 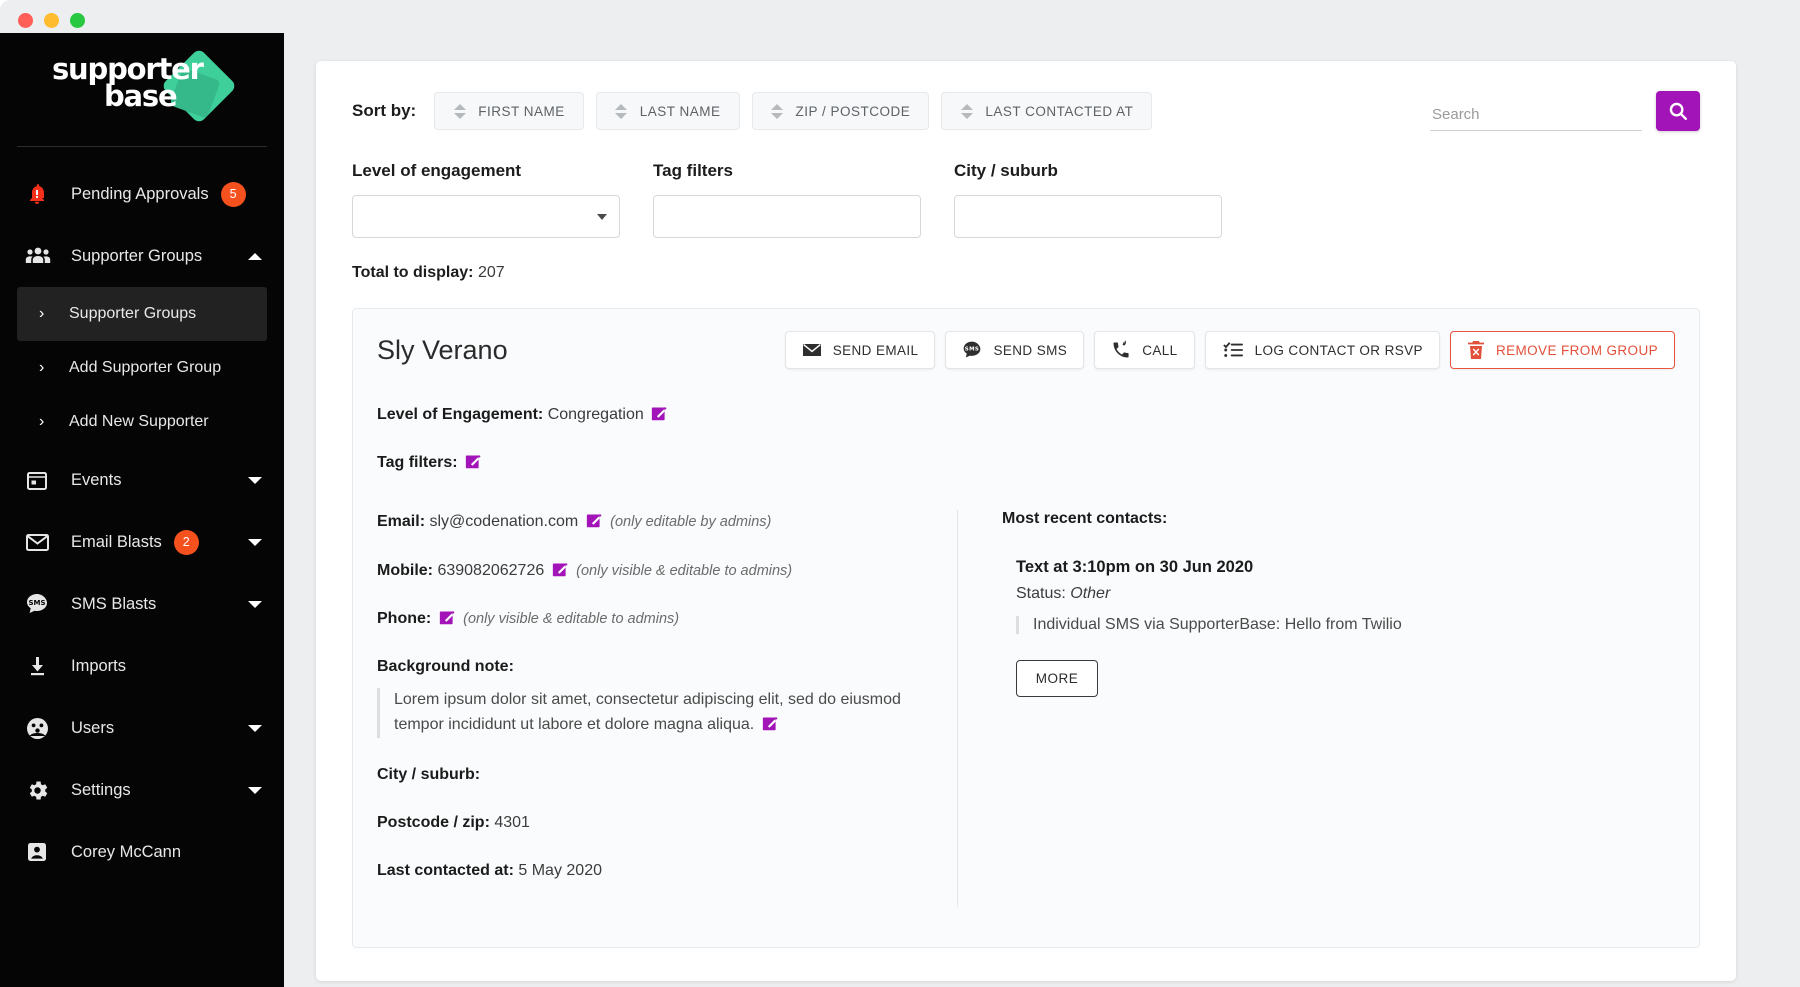 What do you see at coordinates (512, 822) in the screenshot?
I see `field-value: 4301` at bounding box center [512, 822].